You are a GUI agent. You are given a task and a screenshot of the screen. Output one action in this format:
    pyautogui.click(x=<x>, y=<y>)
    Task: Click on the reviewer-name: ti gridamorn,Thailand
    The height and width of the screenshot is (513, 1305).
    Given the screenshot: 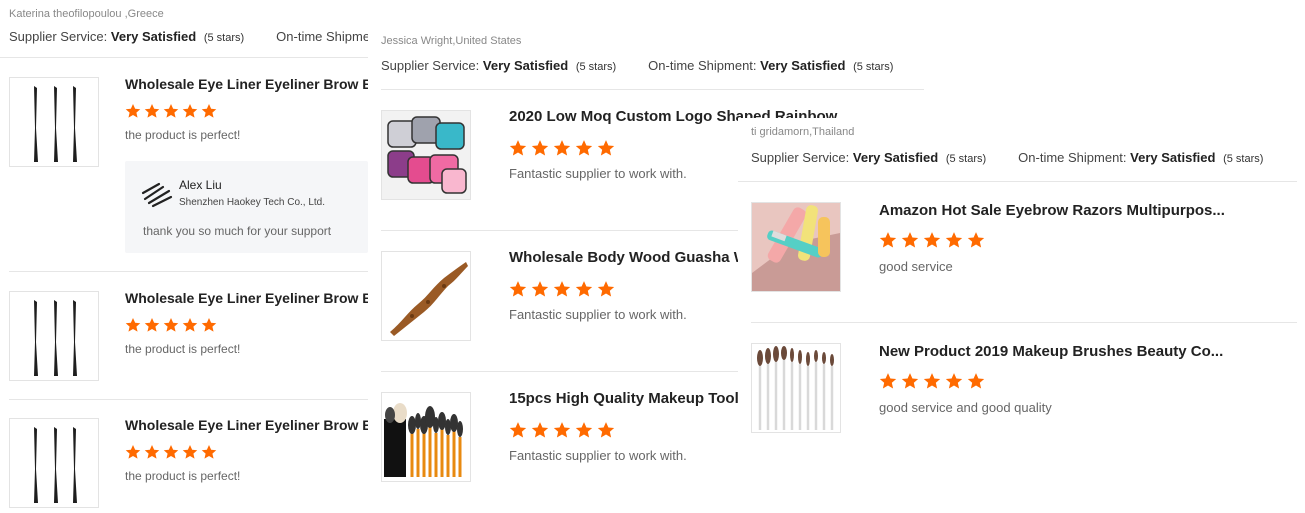 What is the action you would take?
    pyautogui.click(x=803, y=132)
    